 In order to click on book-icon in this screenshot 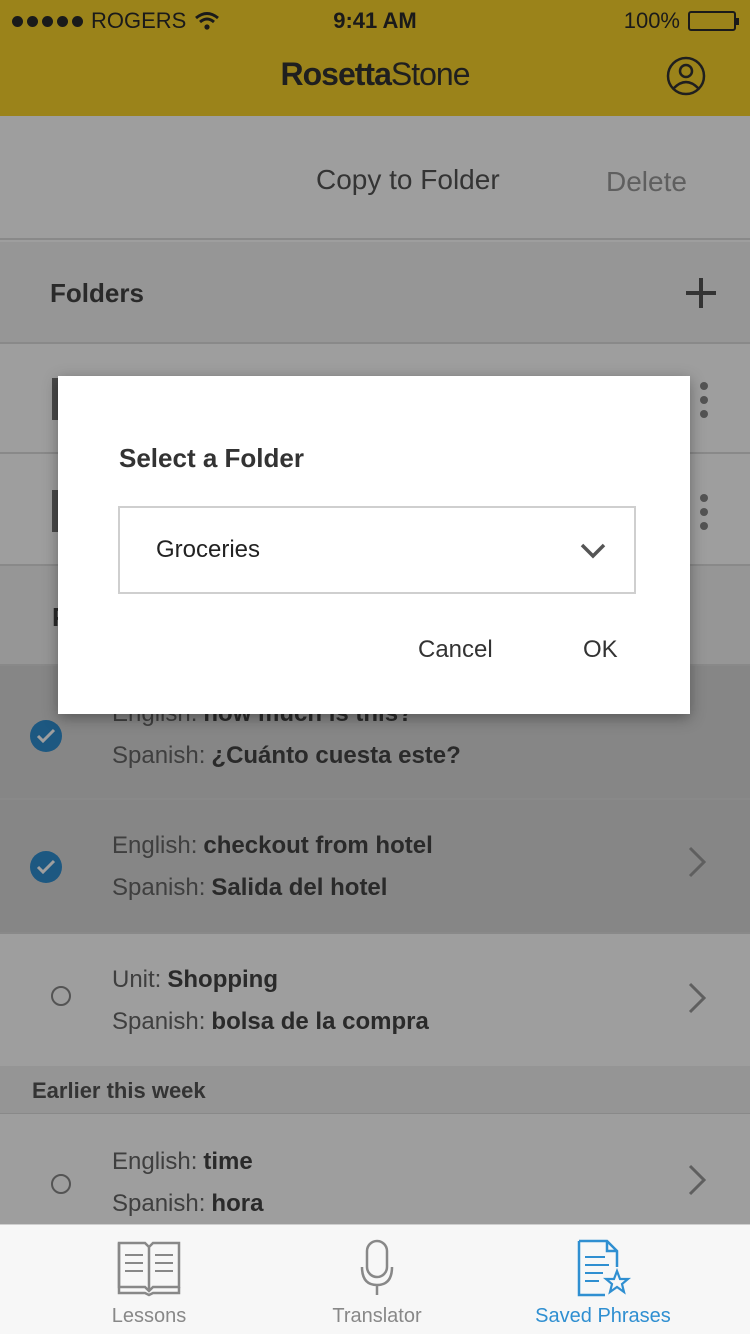, I will do `click(149, 1269)`.